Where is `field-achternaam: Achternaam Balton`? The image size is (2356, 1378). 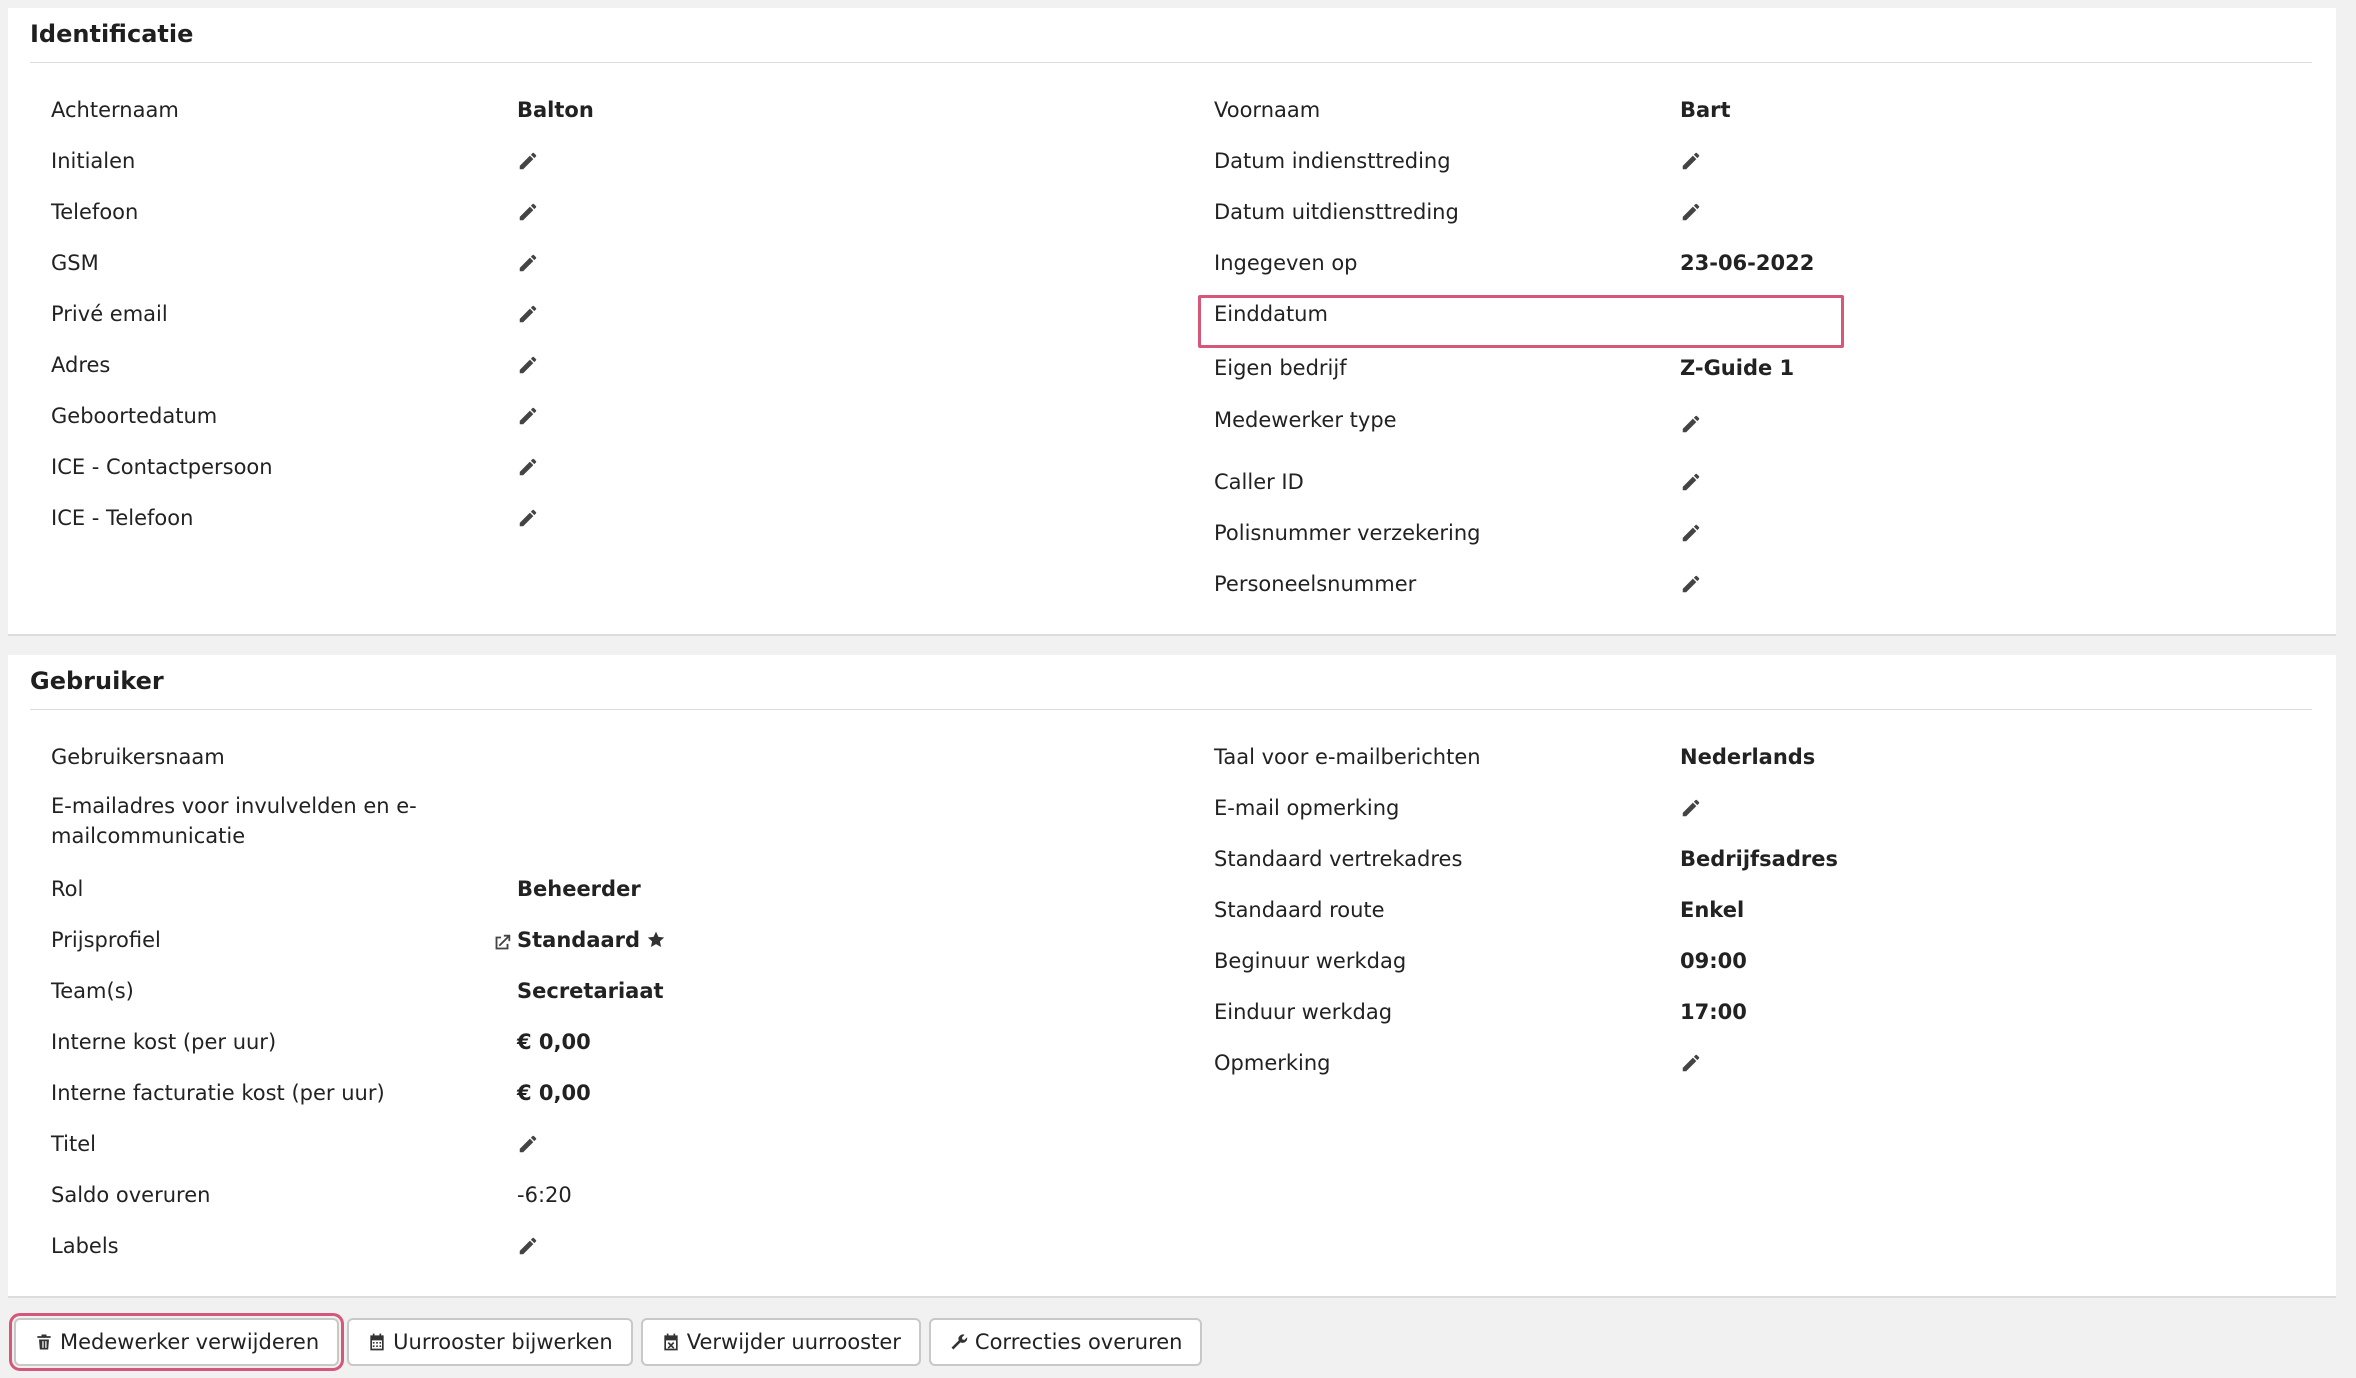 field-achternaam: Achternaam Balton is located at coordinates (611, 110).